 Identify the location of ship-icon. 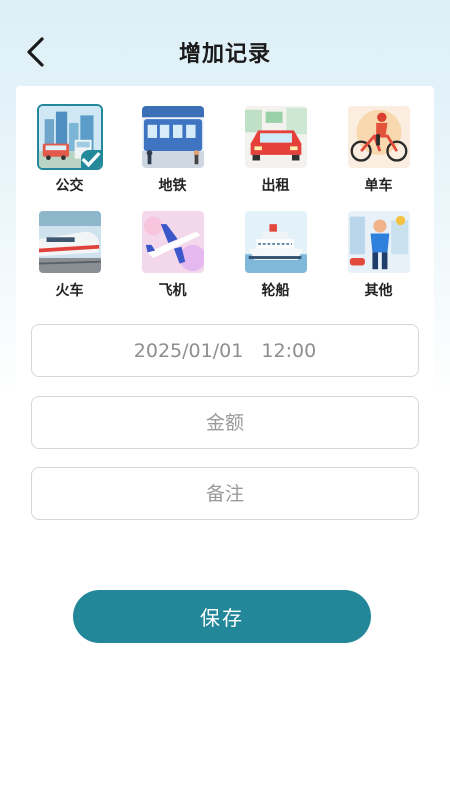
(275, 242).